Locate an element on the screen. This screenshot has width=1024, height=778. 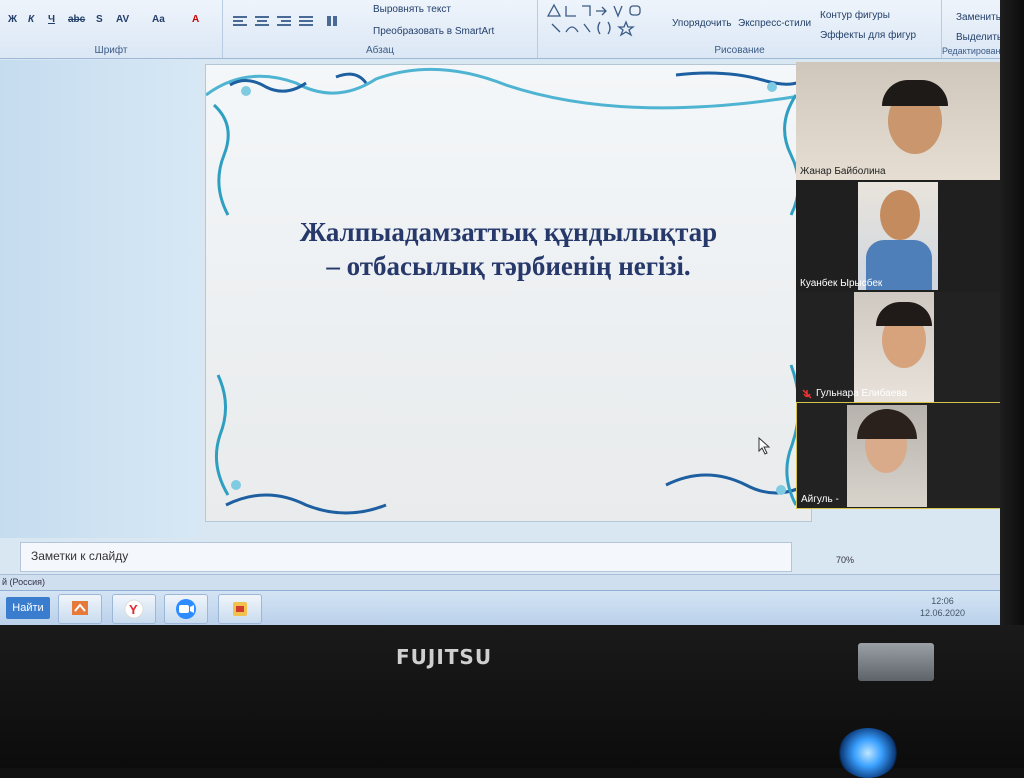
hair-shape is located at coordinates (915, 93).